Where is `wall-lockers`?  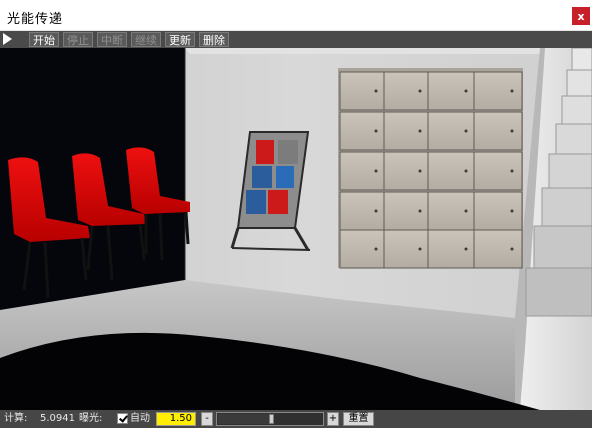 wall-lockers is located at coordinates (430, 168).